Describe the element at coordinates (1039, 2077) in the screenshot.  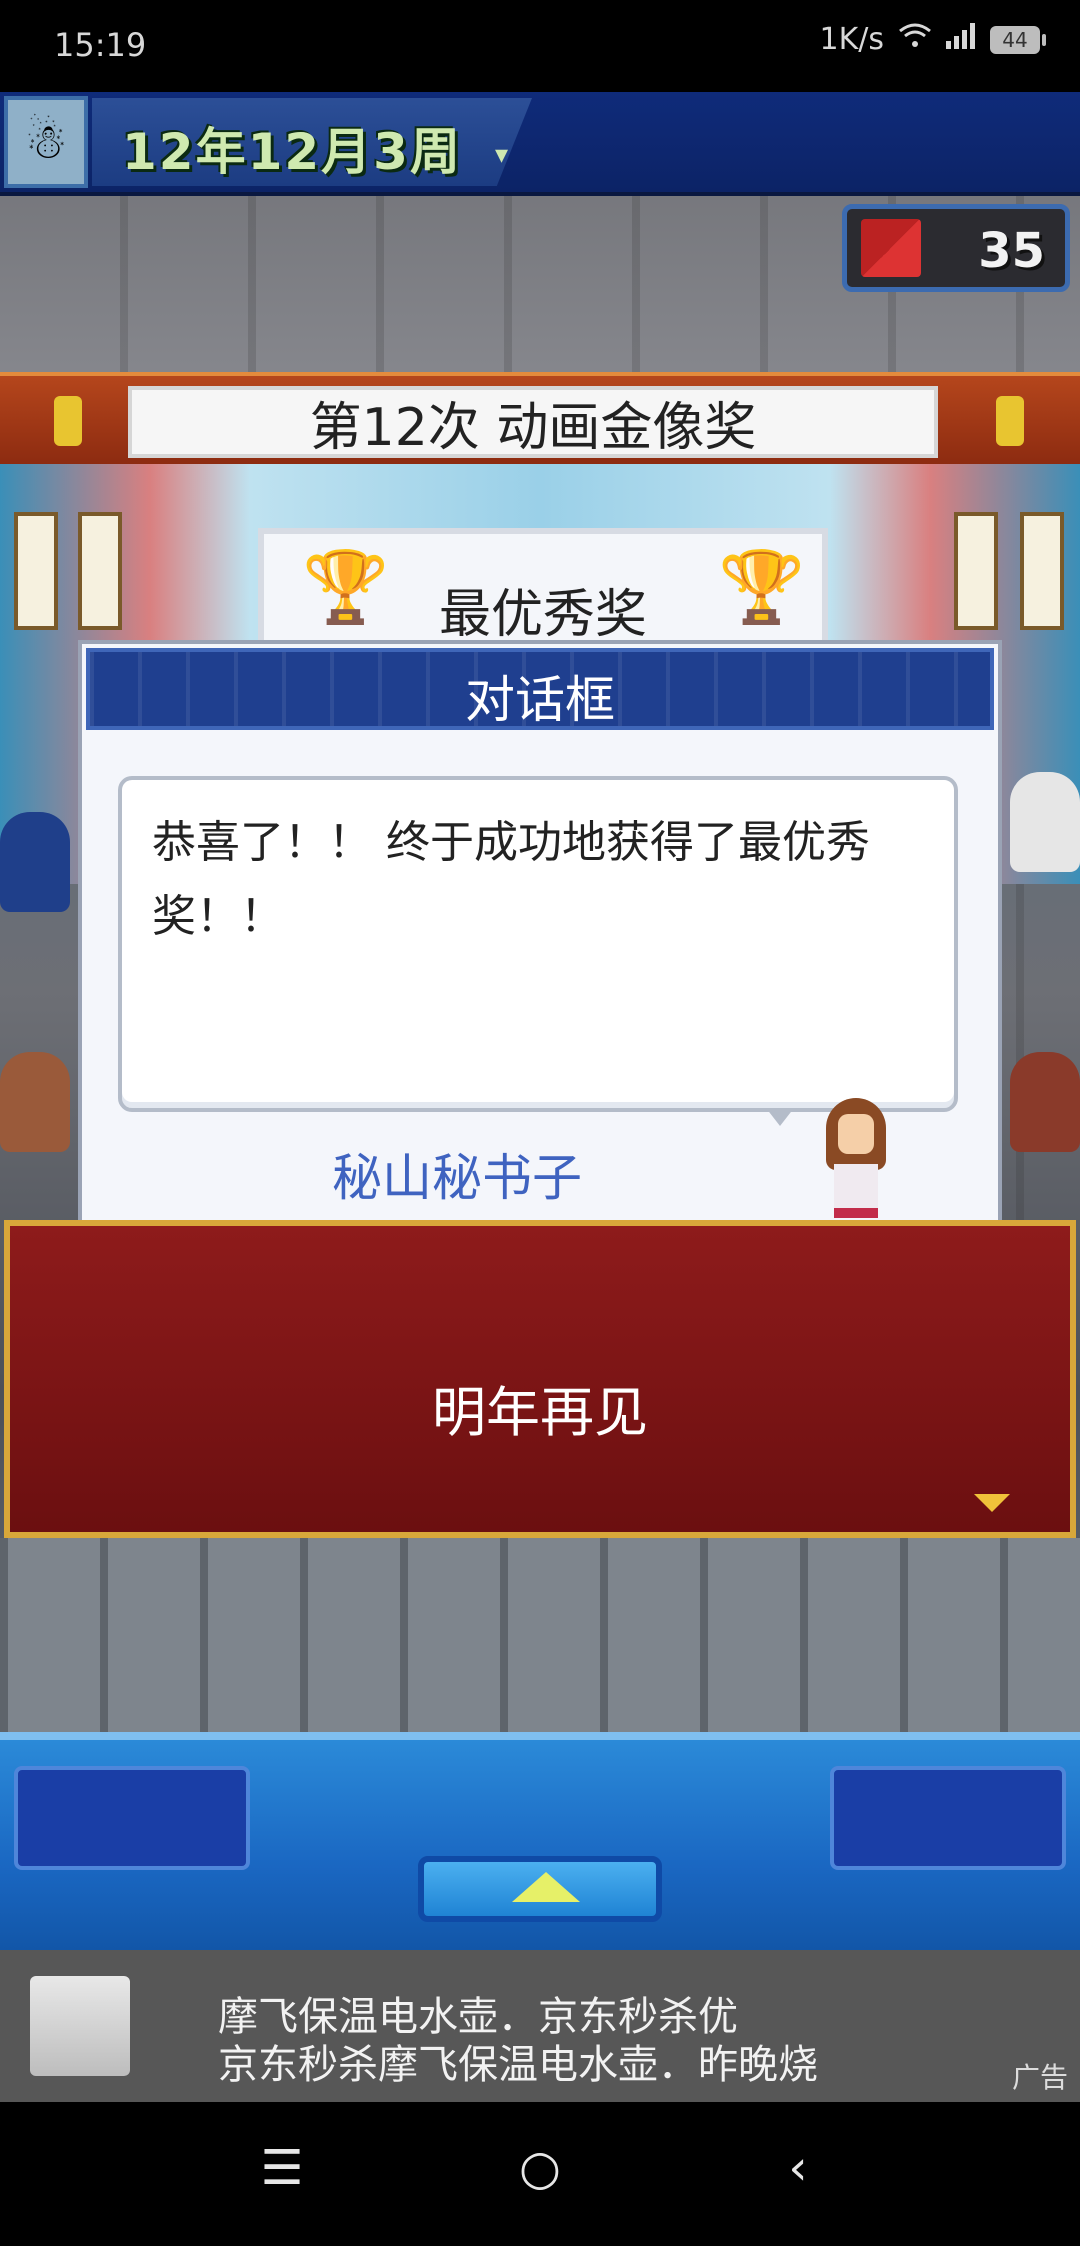
I see `ad-tag: 广告` at that location.